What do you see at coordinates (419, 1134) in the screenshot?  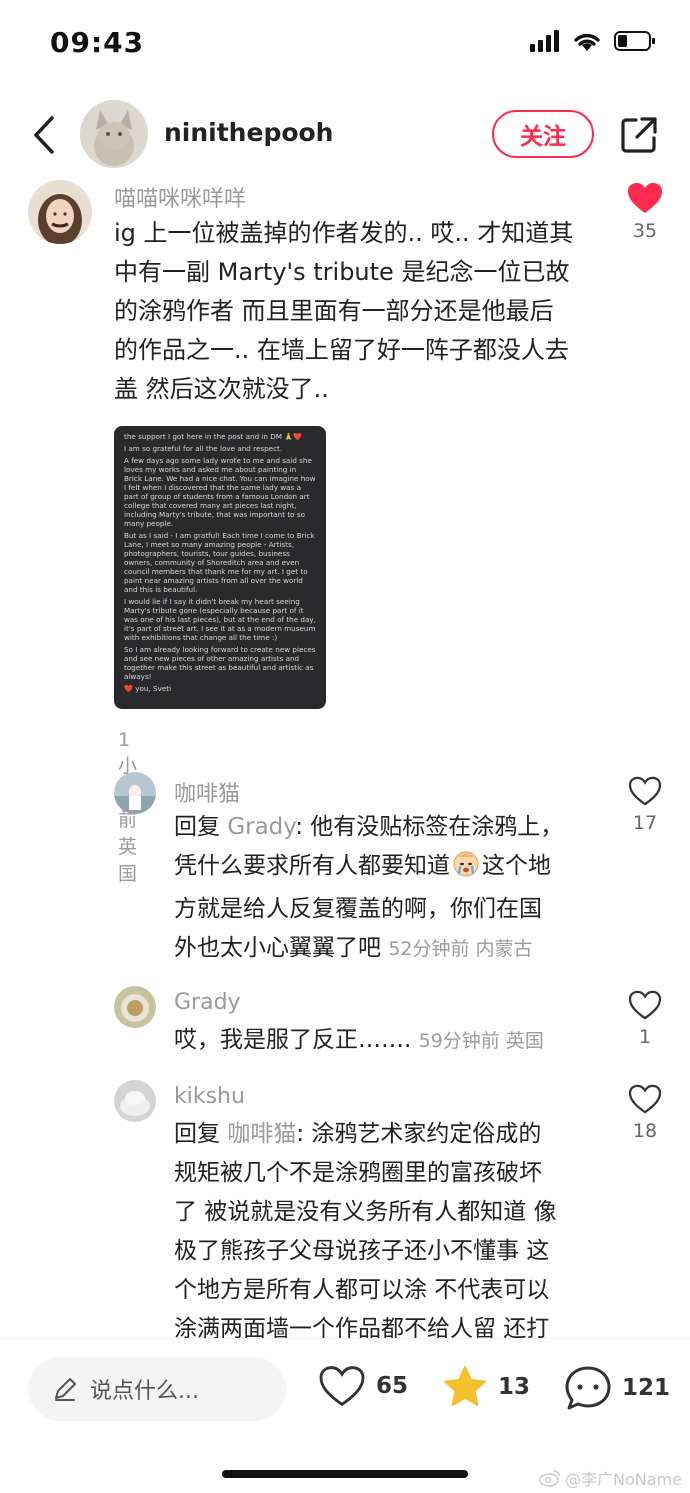 I see `comment-line: : 涂鸦艺术家约定俗成的` at bounding box center [419, 1134].